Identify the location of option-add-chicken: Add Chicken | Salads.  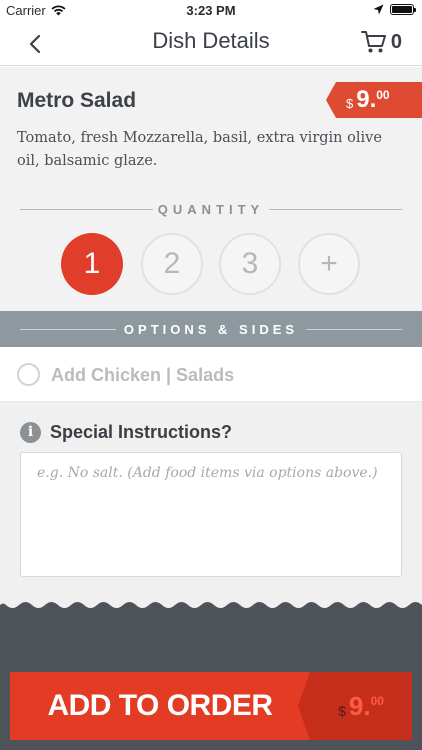
(211, 374).